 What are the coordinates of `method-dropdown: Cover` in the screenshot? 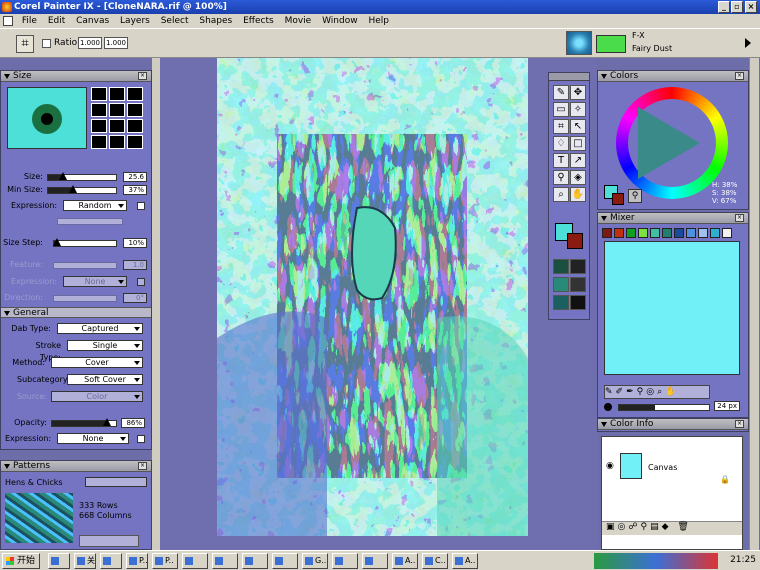 It's located at (97, 362).